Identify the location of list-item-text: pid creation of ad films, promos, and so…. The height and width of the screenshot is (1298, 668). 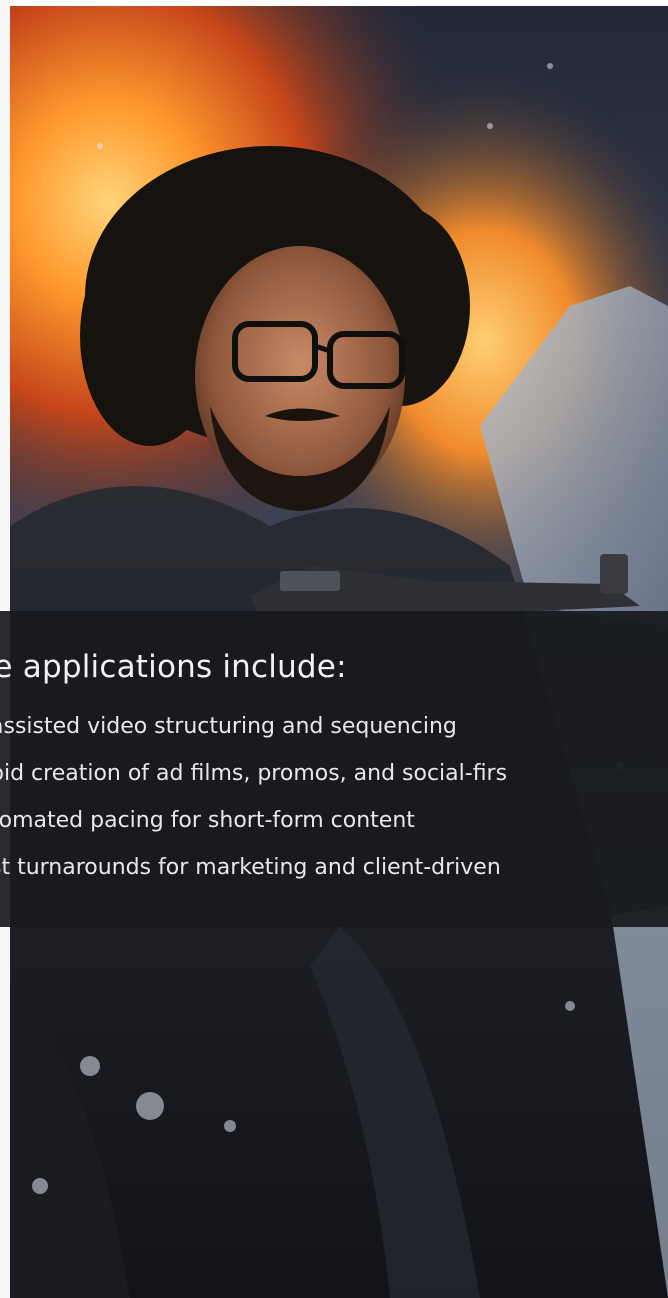
(254, 773).